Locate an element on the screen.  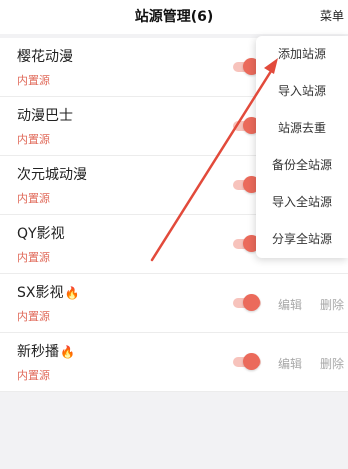
source-name: 樱花动漫 is located at coordinates (45, 57).